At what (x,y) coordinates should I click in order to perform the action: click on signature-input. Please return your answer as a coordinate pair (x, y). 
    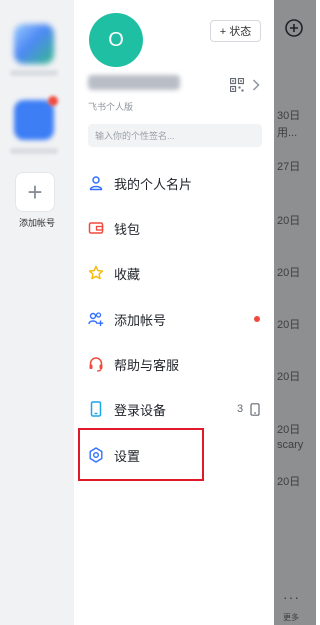
    Looking at the image, I should click on (175, 135).